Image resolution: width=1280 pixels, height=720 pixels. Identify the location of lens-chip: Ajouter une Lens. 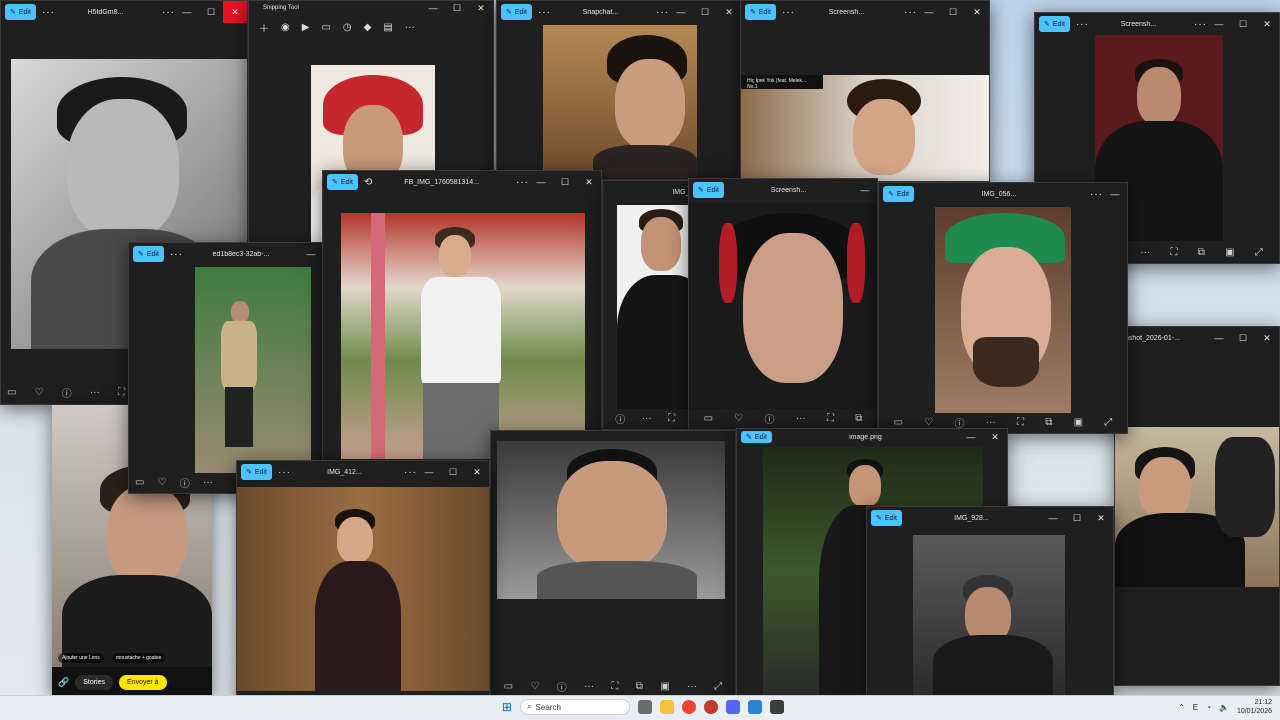
(81, 658).